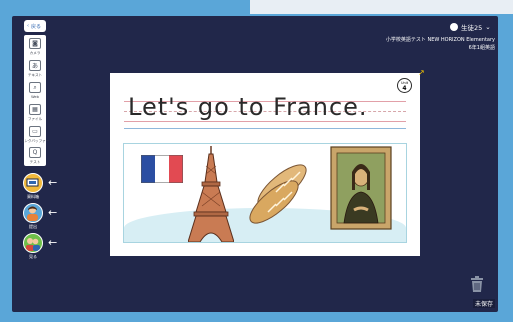 The image size is (513, 322). I want to click on box-icon, so click(32, 182).